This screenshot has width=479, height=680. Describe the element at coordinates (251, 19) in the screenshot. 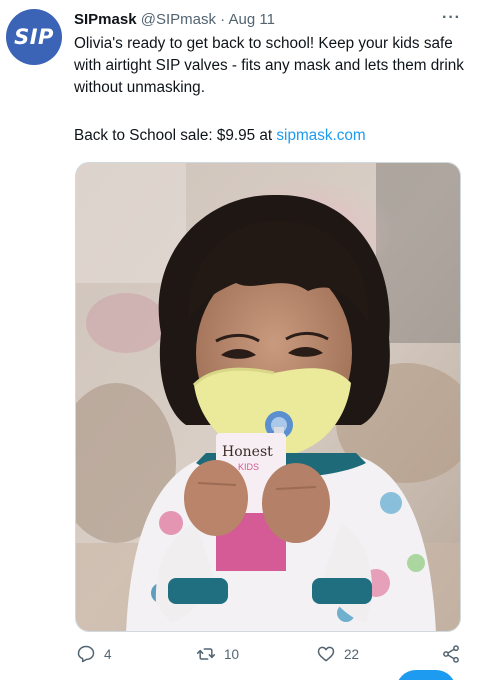

I see `tweet-date: Aug 11` at that location.